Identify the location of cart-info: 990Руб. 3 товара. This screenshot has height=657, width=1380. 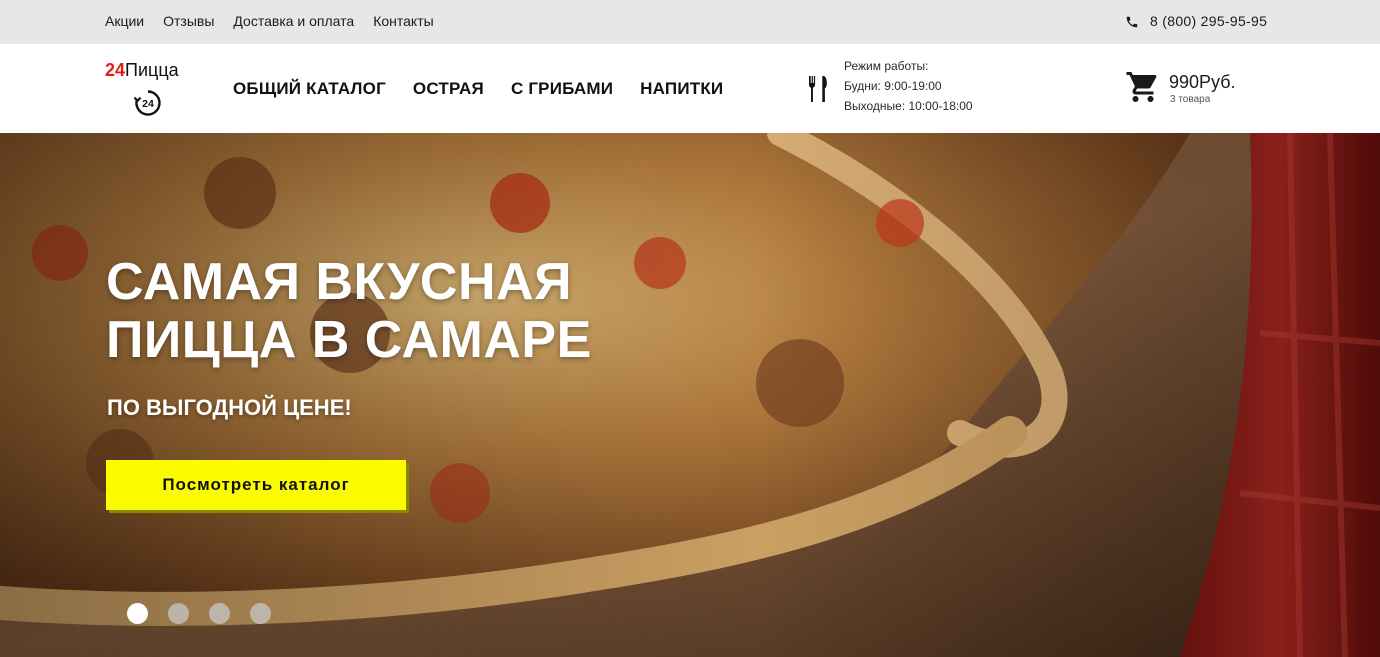
(1202, 88).